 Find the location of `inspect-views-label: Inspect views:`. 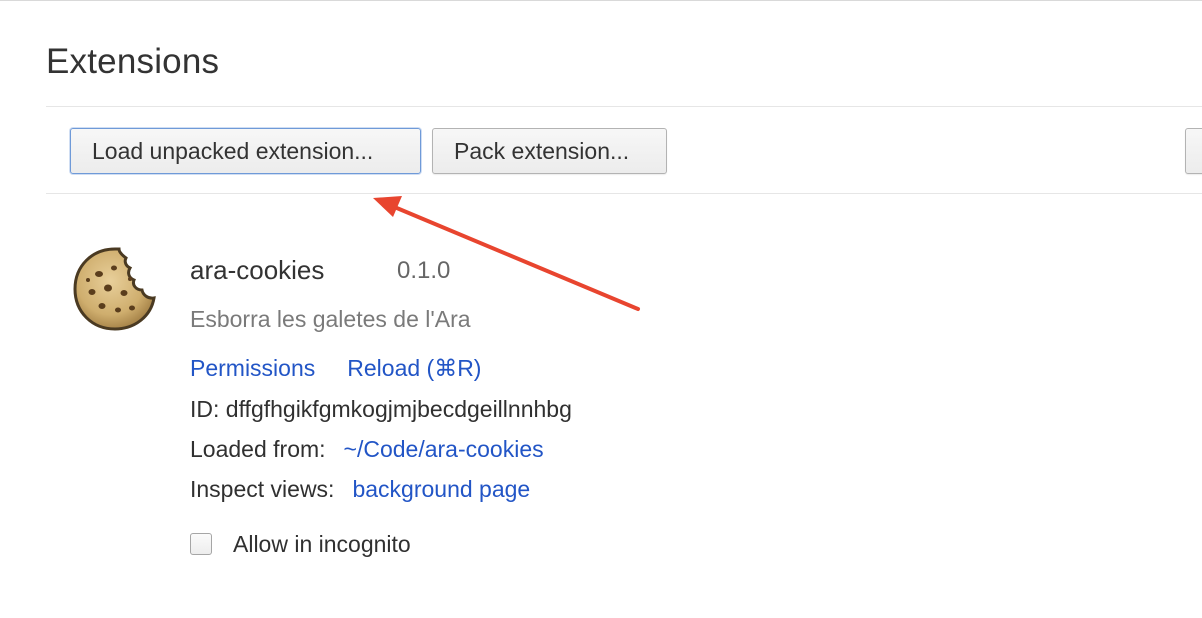

inspect-views-label: Inspect views: is located at coordinates (262, 489).